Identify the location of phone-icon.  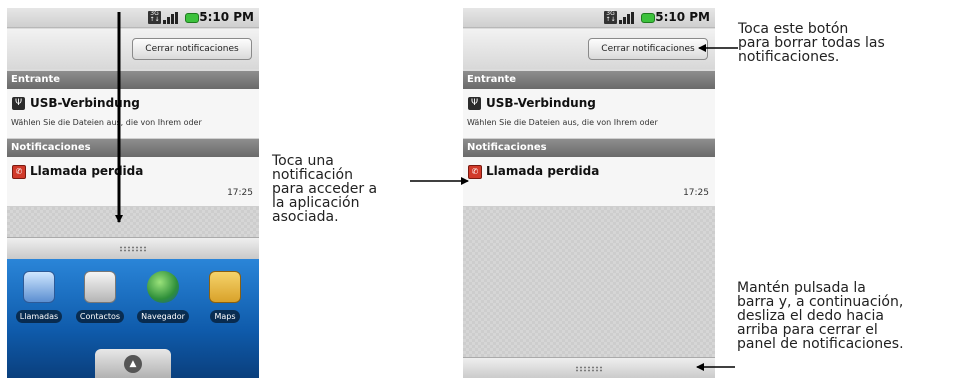
(39, 287).